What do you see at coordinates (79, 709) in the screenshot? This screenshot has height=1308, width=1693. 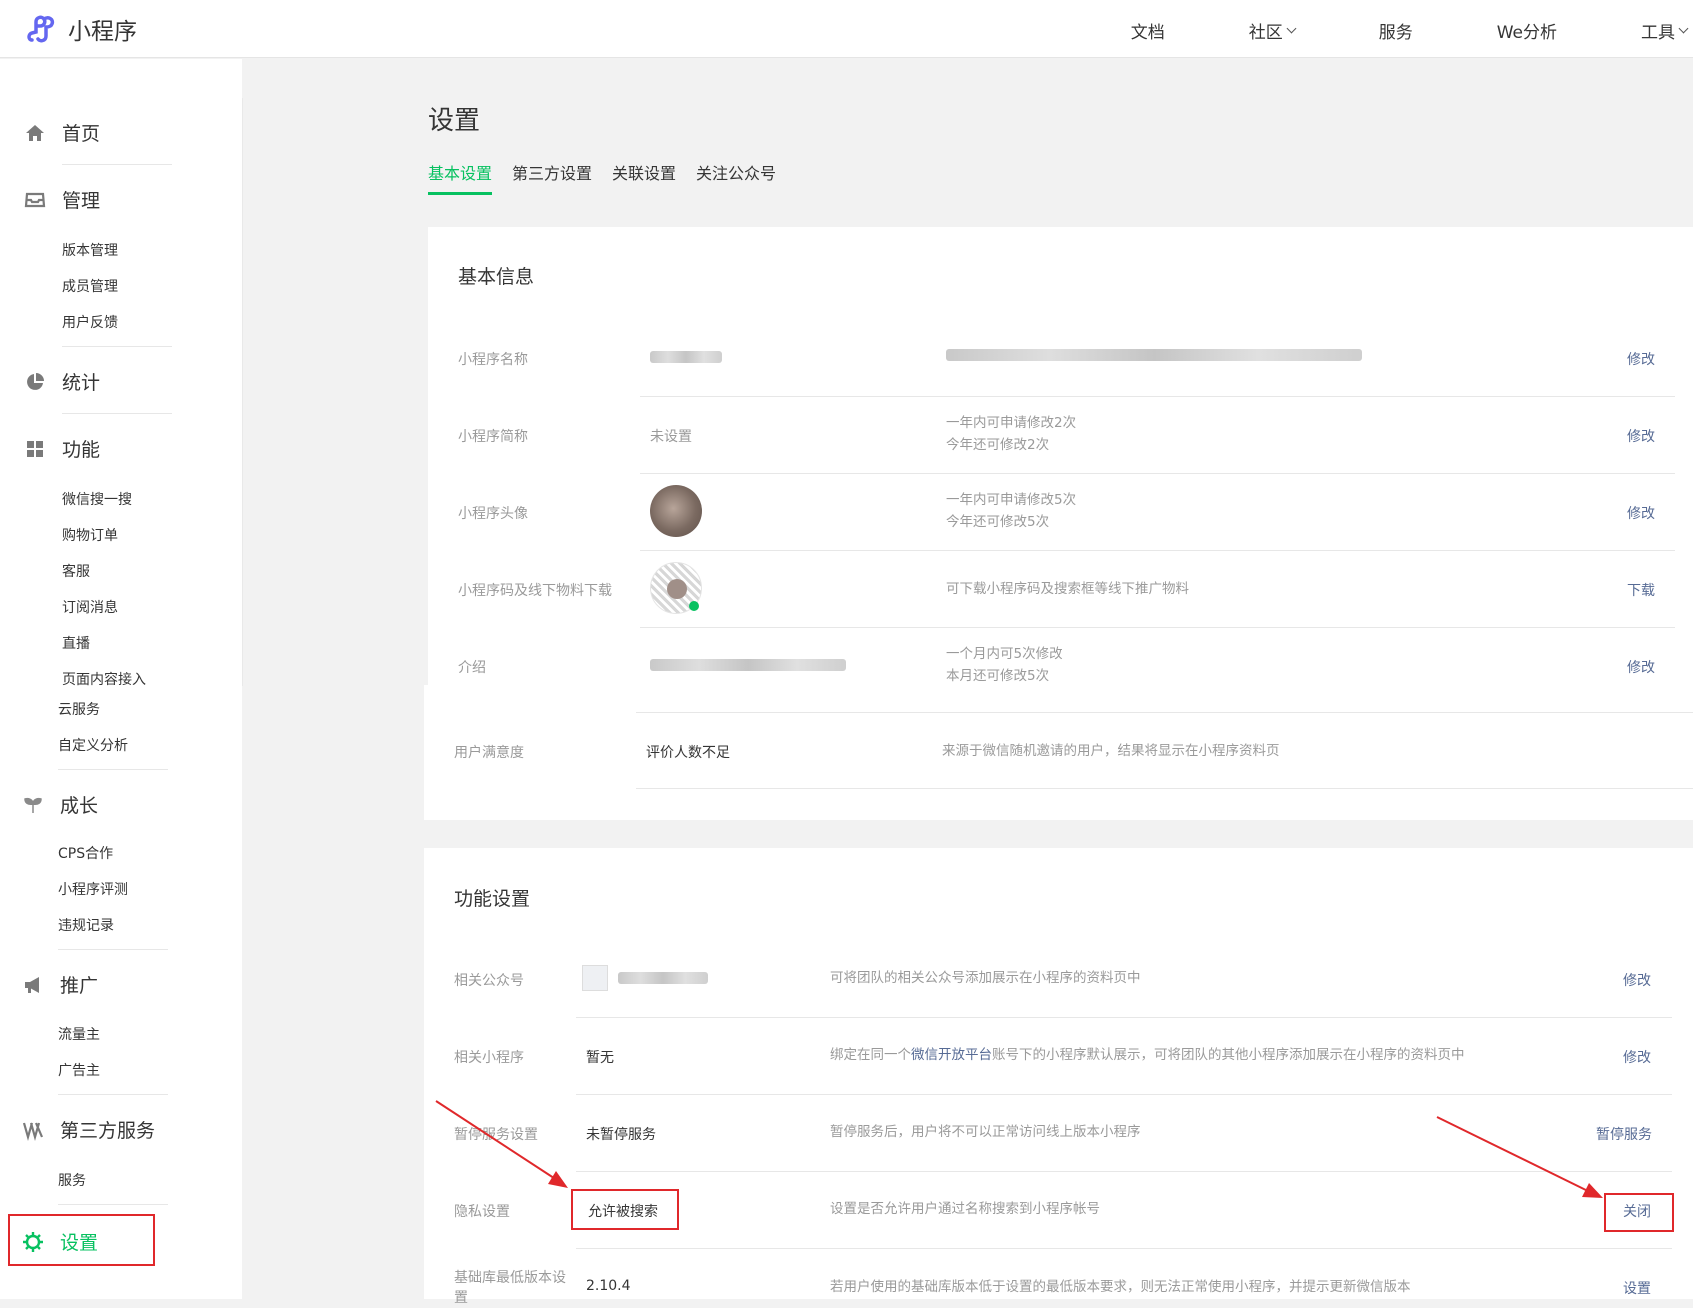 I see `sidebar-item-cloud: 云服务` at bounding box center [79, 709].